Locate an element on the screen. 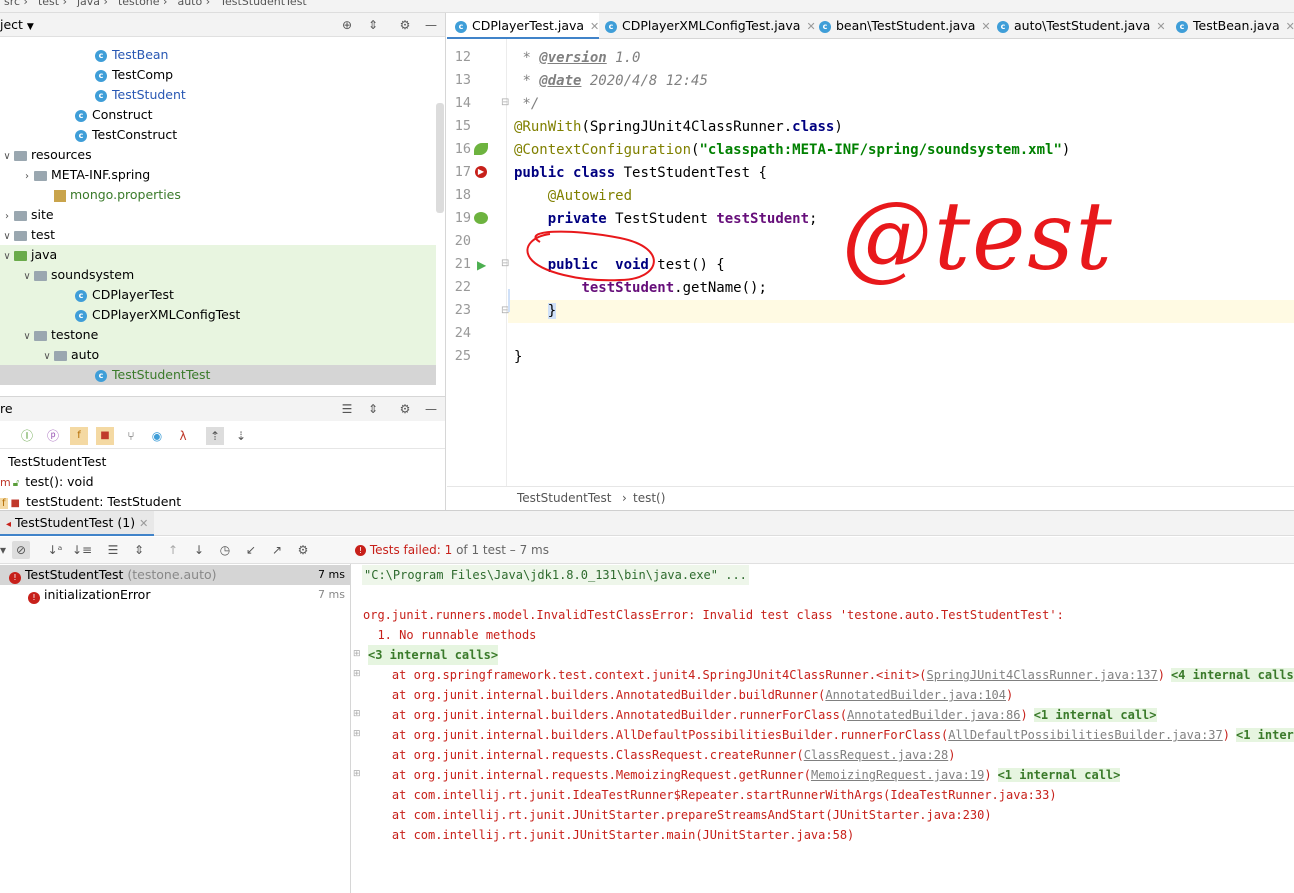 This screenshot has height=893, width=1294. project-tree-item: ∨ test is located at coordinates (218, 235).